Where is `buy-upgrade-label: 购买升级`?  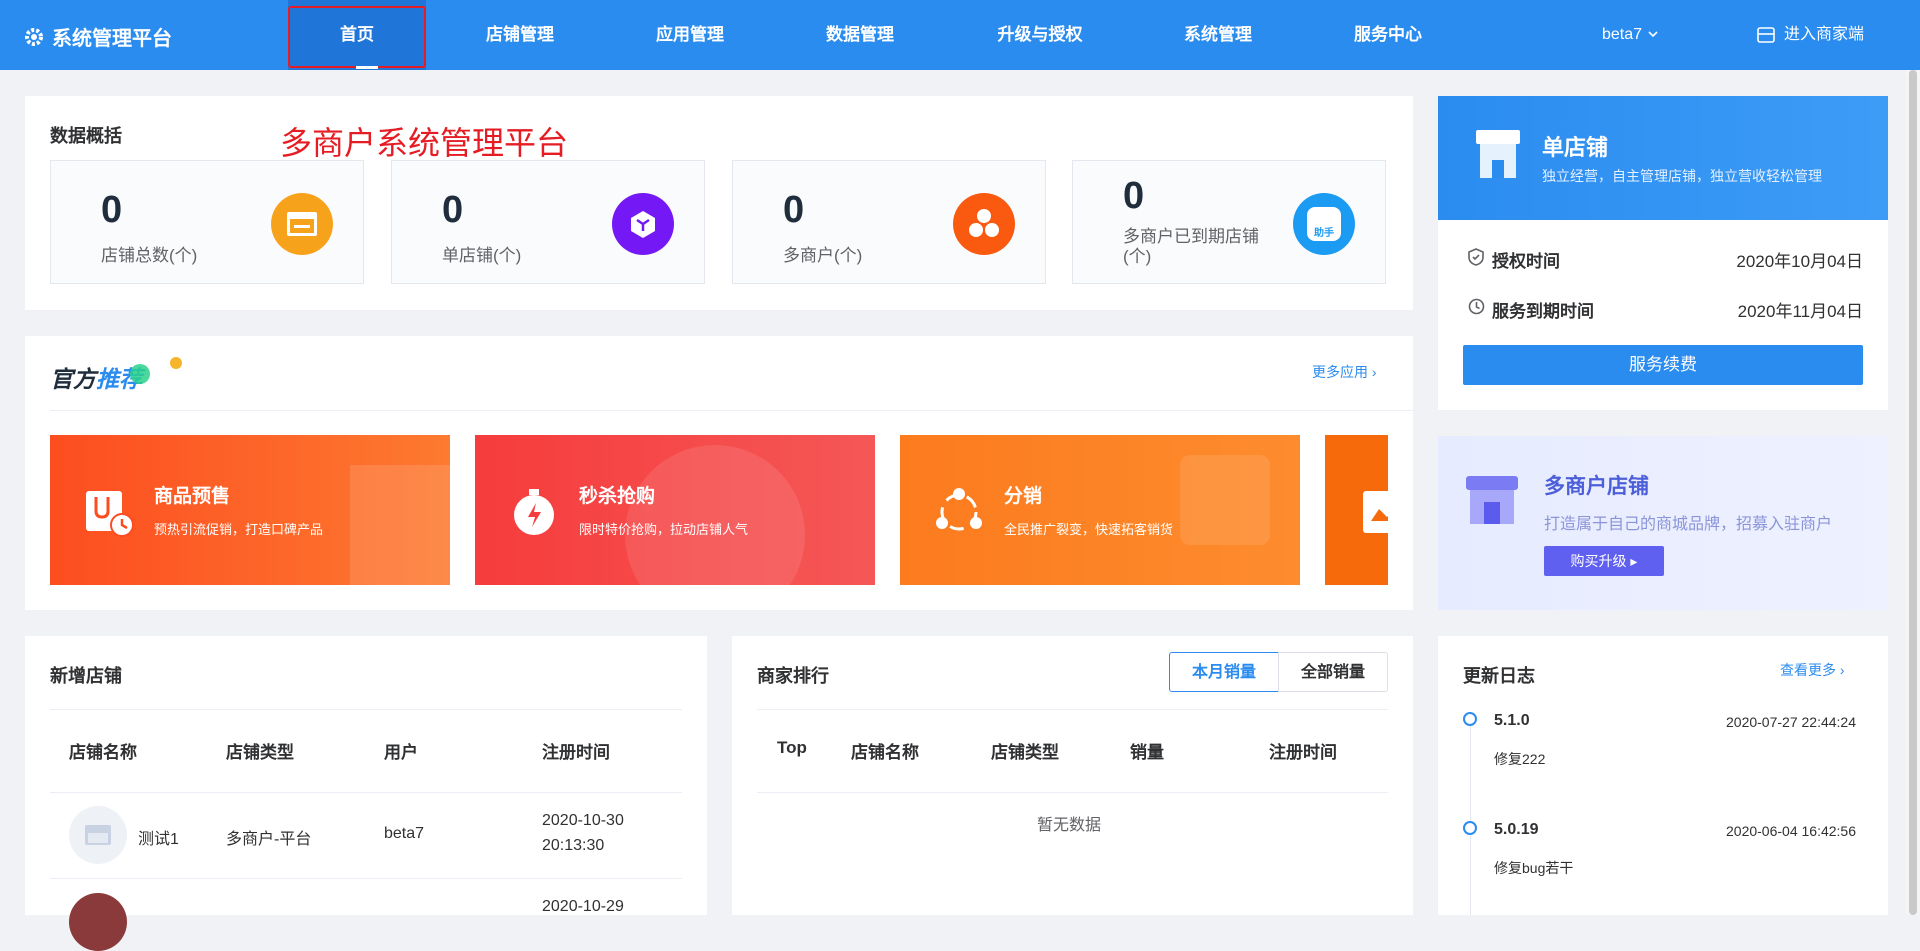
buy-upgrade-label: 购买升级 is located at coordinates (1598, 561).